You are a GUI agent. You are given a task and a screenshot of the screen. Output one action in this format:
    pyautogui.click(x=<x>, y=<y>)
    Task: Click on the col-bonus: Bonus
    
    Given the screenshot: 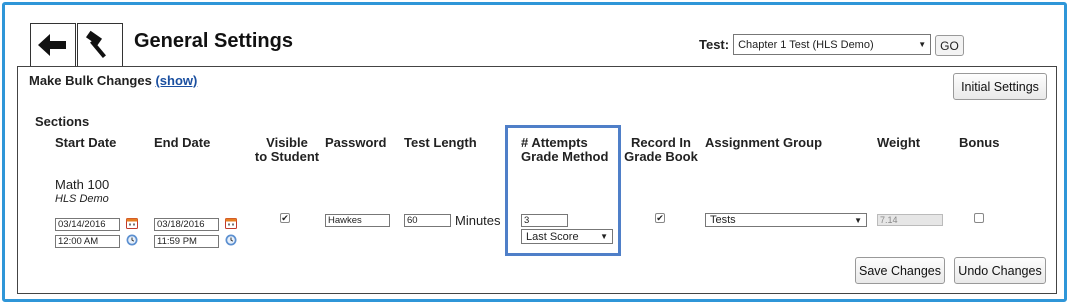 What is the action you would take?
    pyautogui.click(x=979, y=142)
    